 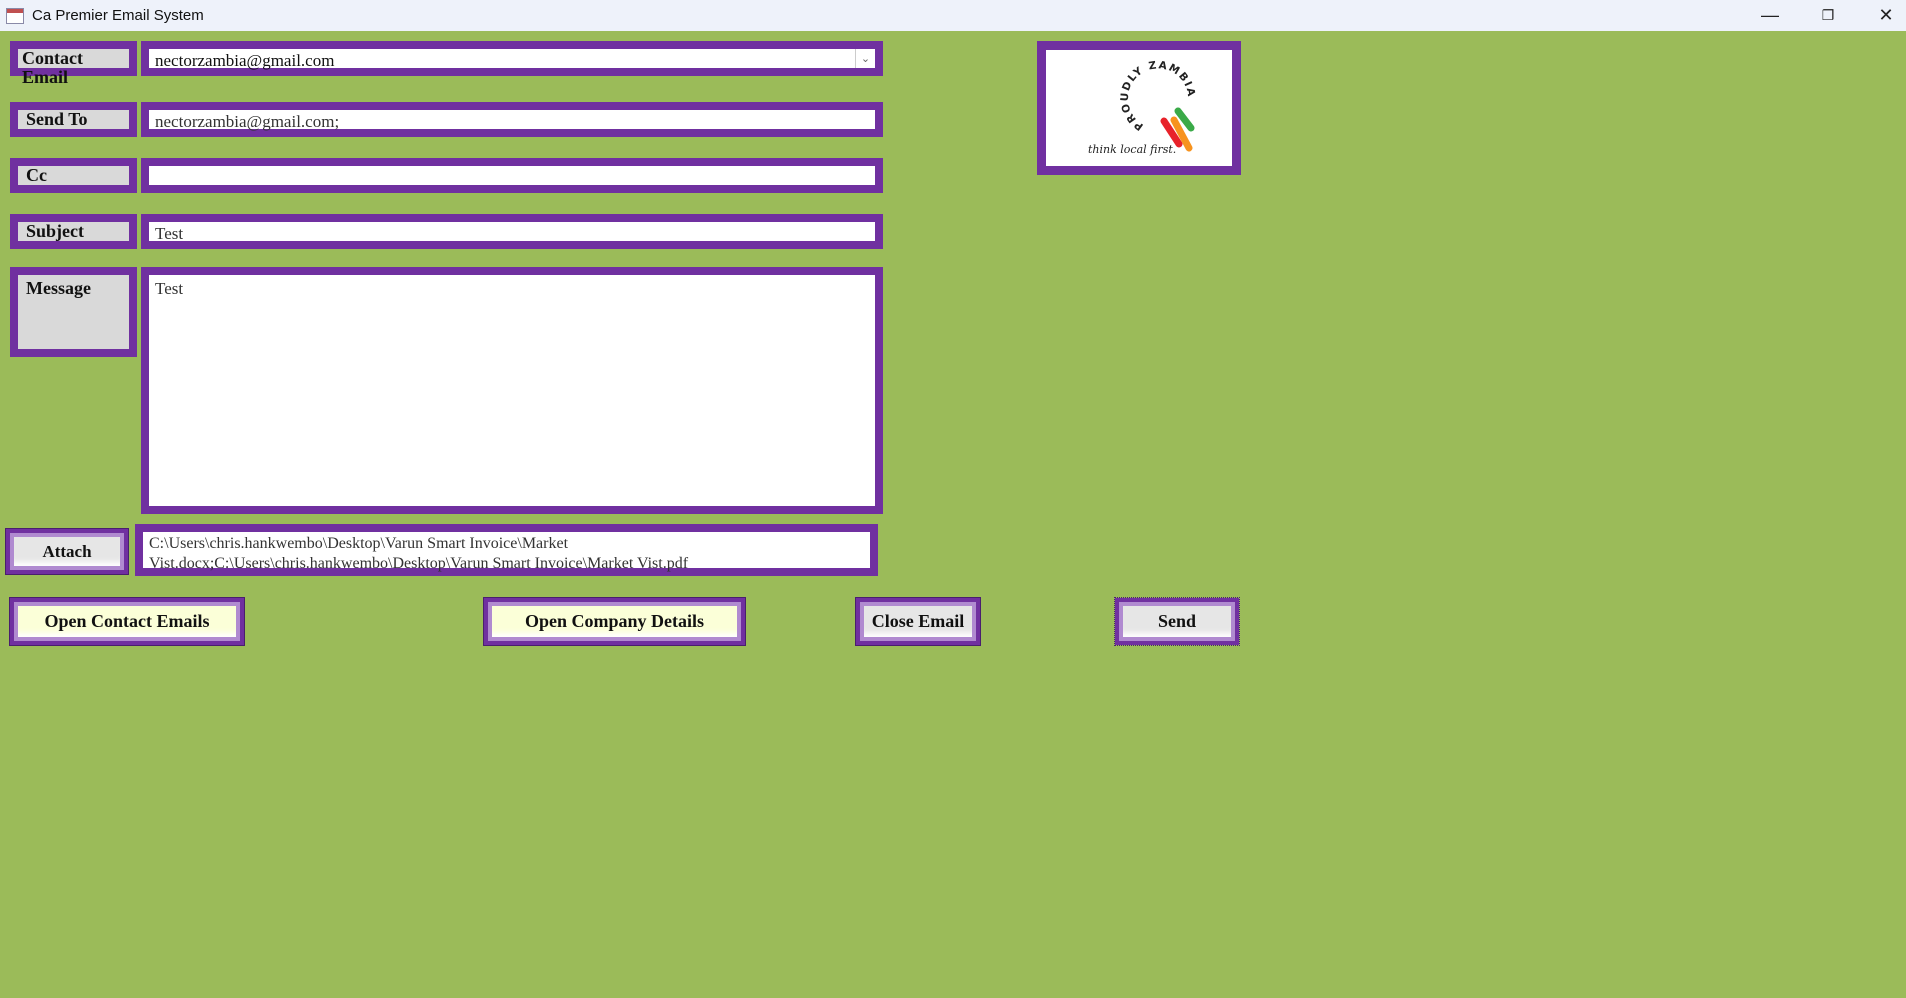 I want to click on contact-email-label: Contact Email, so click(x=73, y=64).